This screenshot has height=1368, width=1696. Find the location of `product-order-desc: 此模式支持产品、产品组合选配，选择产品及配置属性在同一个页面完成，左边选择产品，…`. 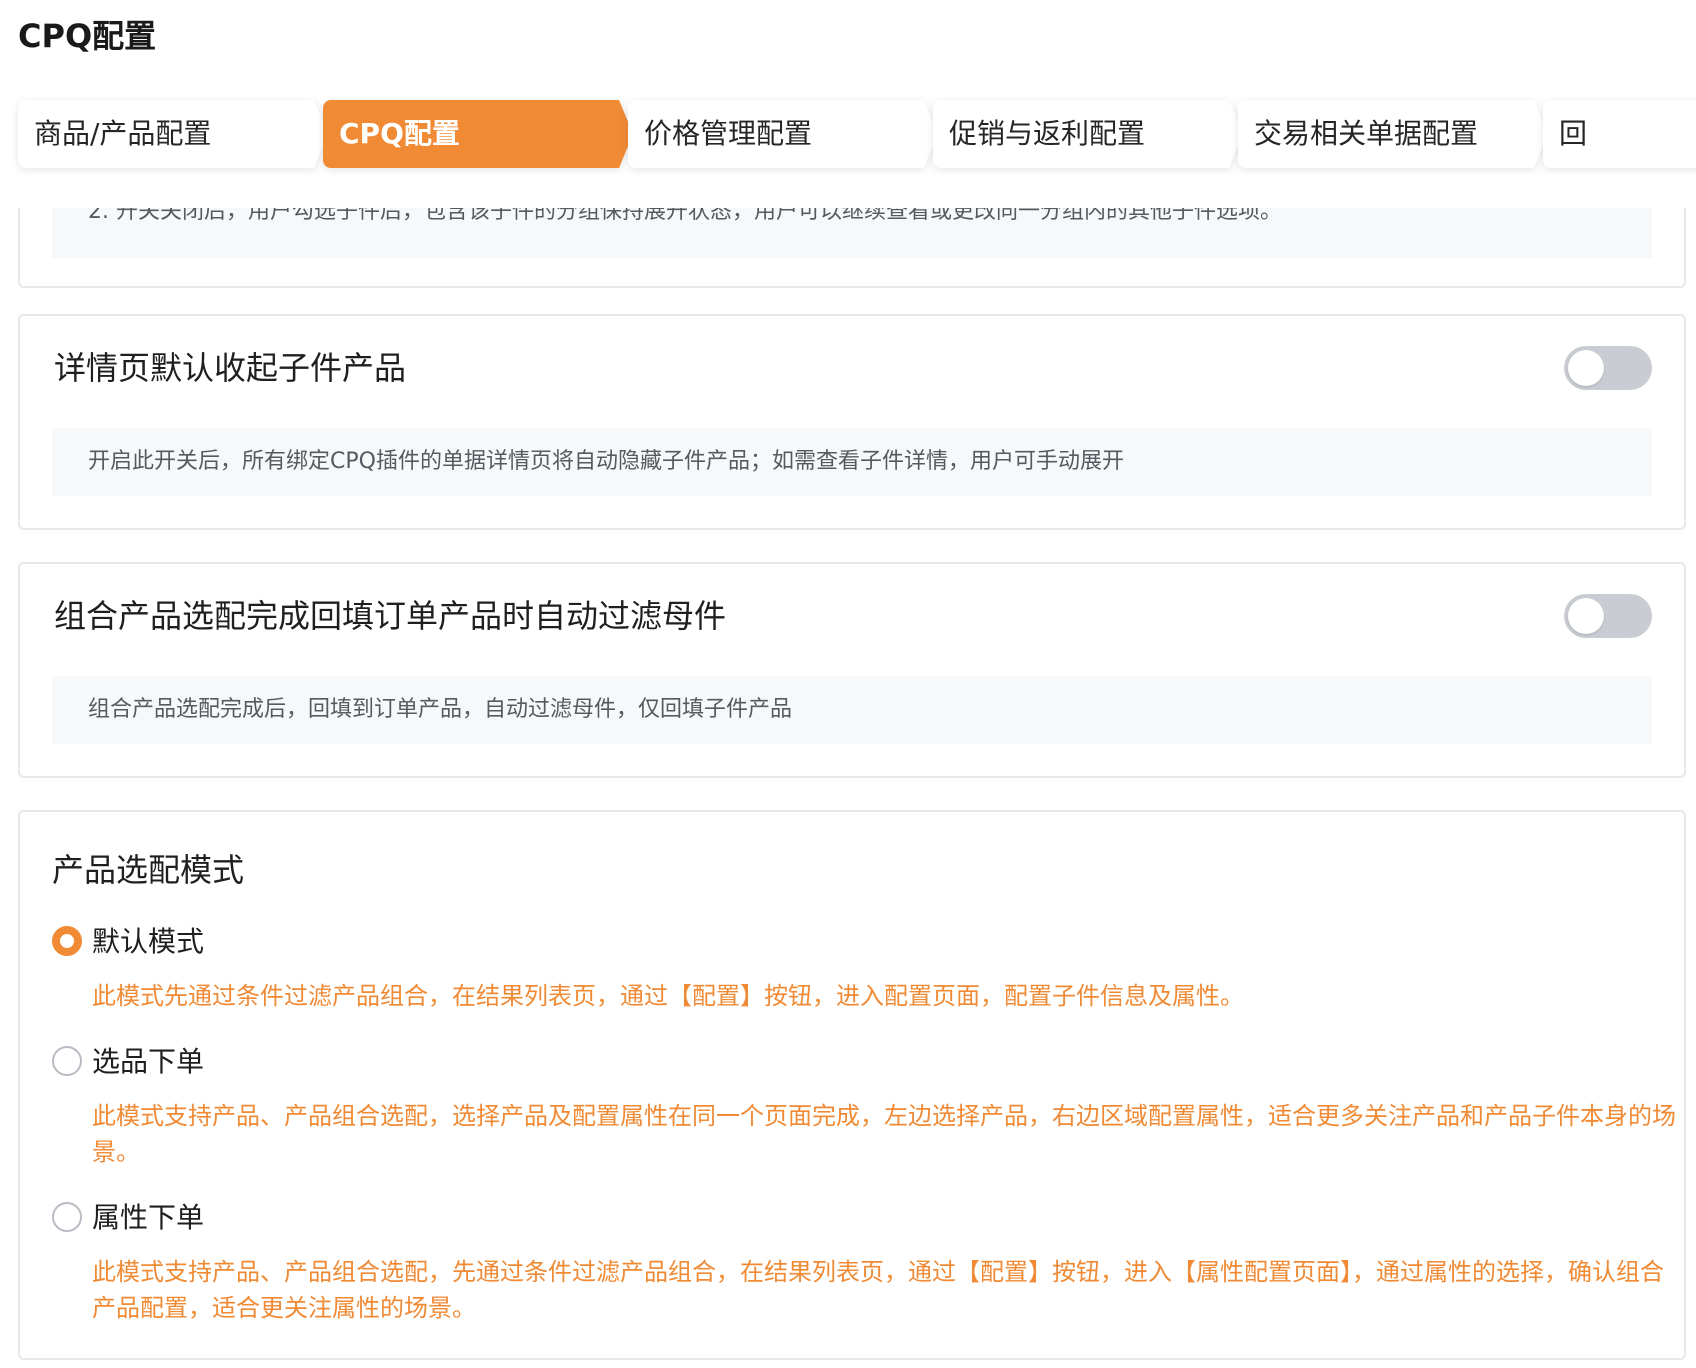

product-order-desc: 此模式支持产品、产品组合选配，选择产品及配置属性在同一个页面完成，左边选择产品，… is located at coordinates (884, 1134).